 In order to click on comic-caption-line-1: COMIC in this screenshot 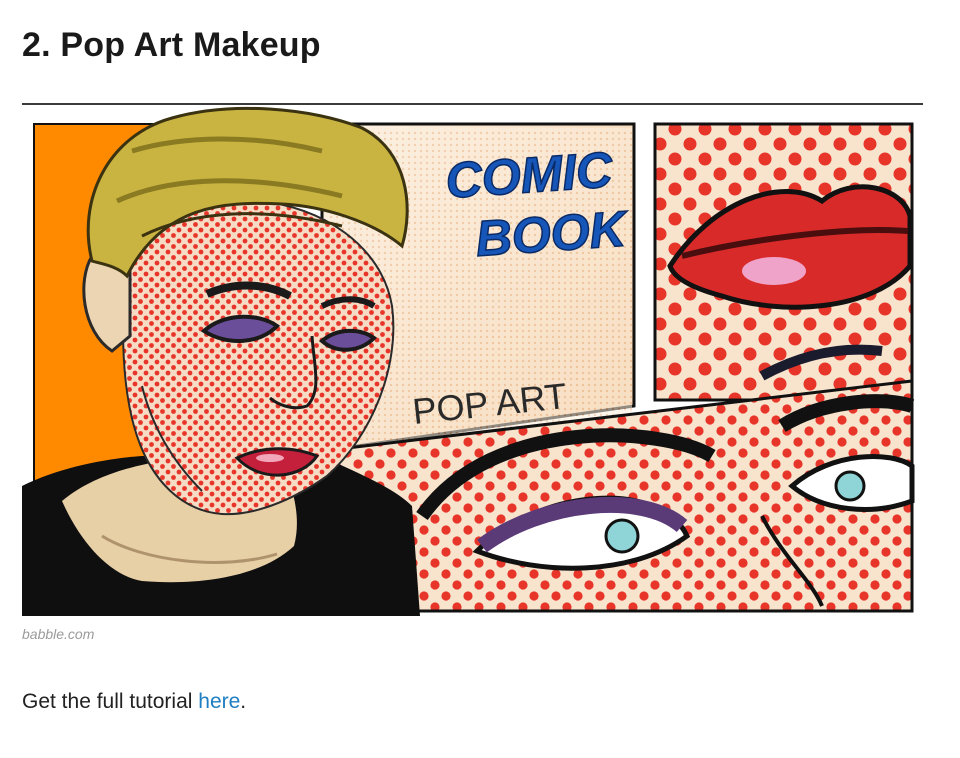, I will do `click(529, 175)`.